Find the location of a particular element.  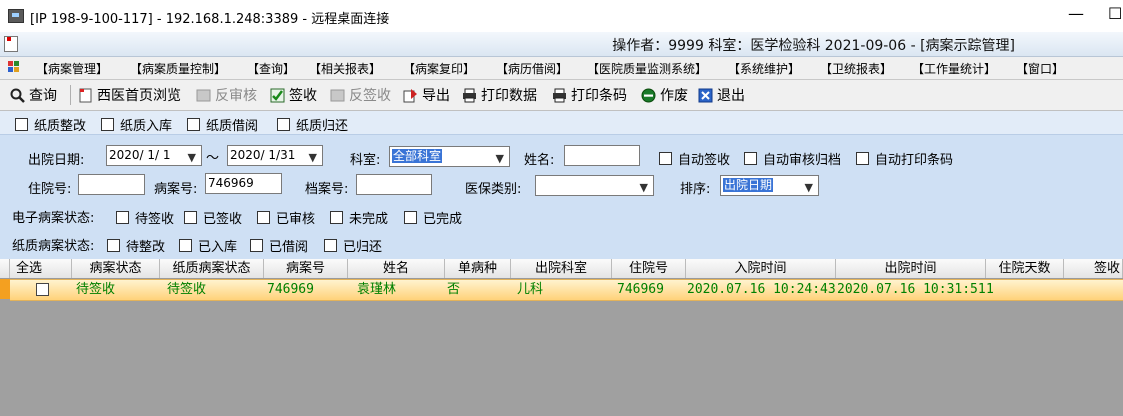

export-button: 导出 is located at coordinates (426, 95).